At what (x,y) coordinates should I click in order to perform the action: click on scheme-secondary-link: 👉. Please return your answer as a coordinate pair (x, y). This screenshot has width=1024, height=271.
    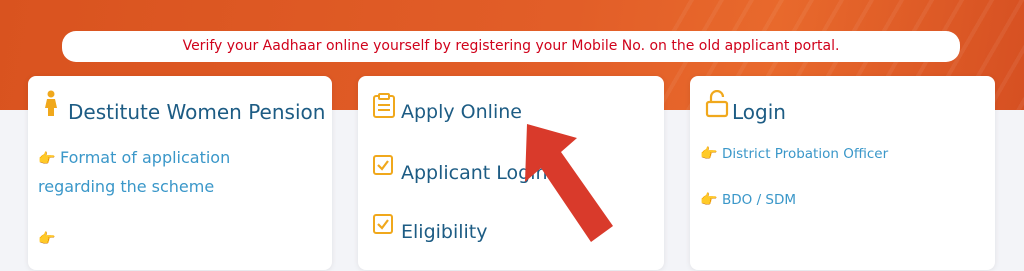
    Looking at the image, I should click on (49, 238).